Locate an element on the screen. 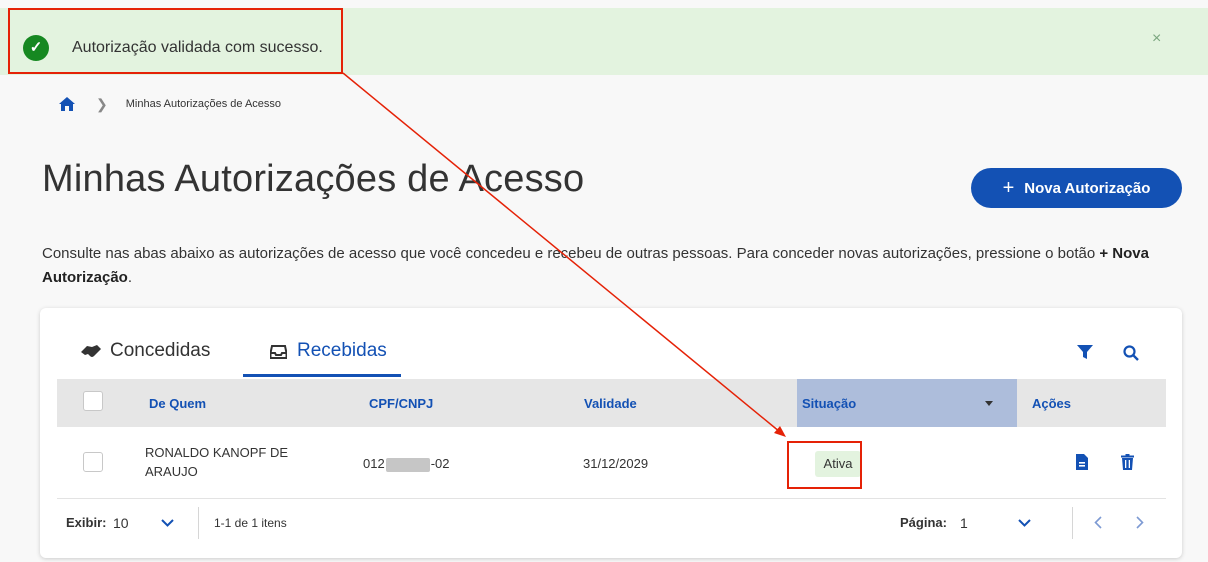  cpf-redacted is located at coordinates (407, 464).